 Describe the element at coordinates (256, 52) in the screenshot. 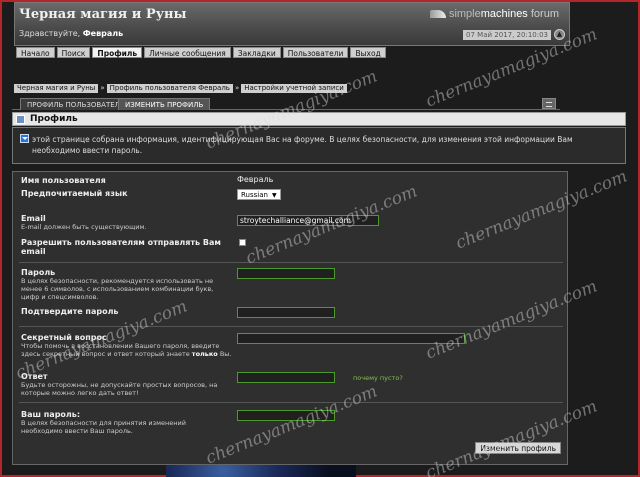

I see `menu-bookmarks: Закладки` at that location.